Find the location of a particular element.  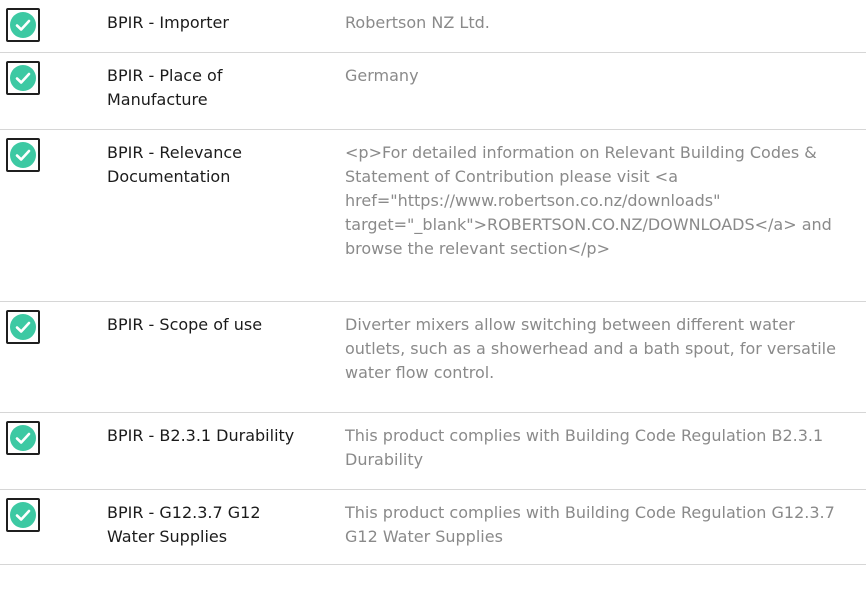

attribute-row-place-of-manufacture: BPIR - Place of Manufacture Germany is located at coordinates (433, 91).